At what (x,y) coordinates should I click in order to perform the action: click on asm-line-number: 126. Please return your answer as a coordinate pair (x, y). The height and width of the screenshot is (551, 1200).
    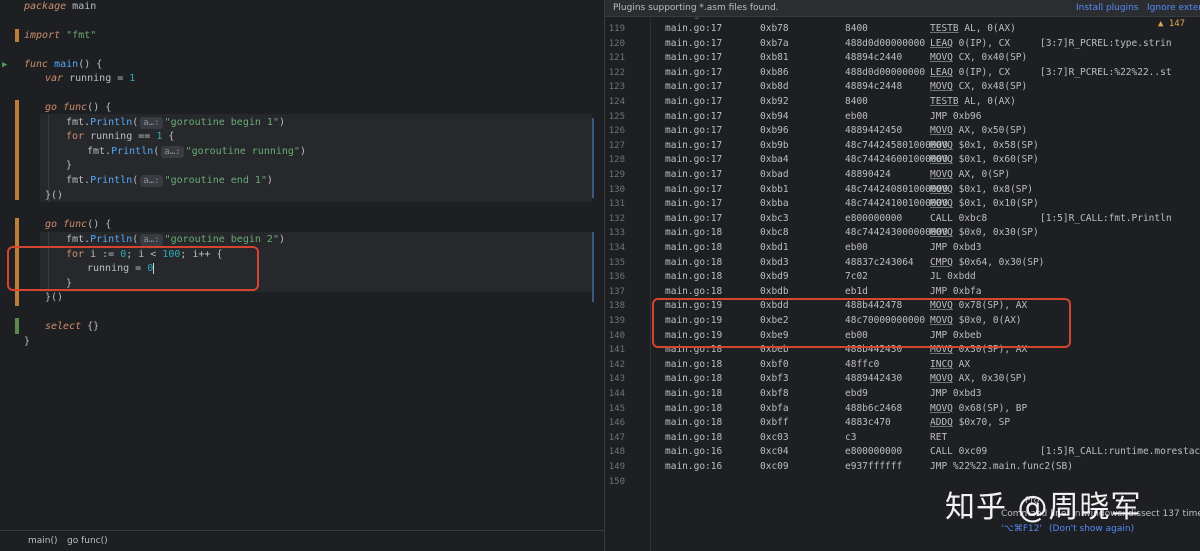
    Looking at the image, I should click on (616, 131).